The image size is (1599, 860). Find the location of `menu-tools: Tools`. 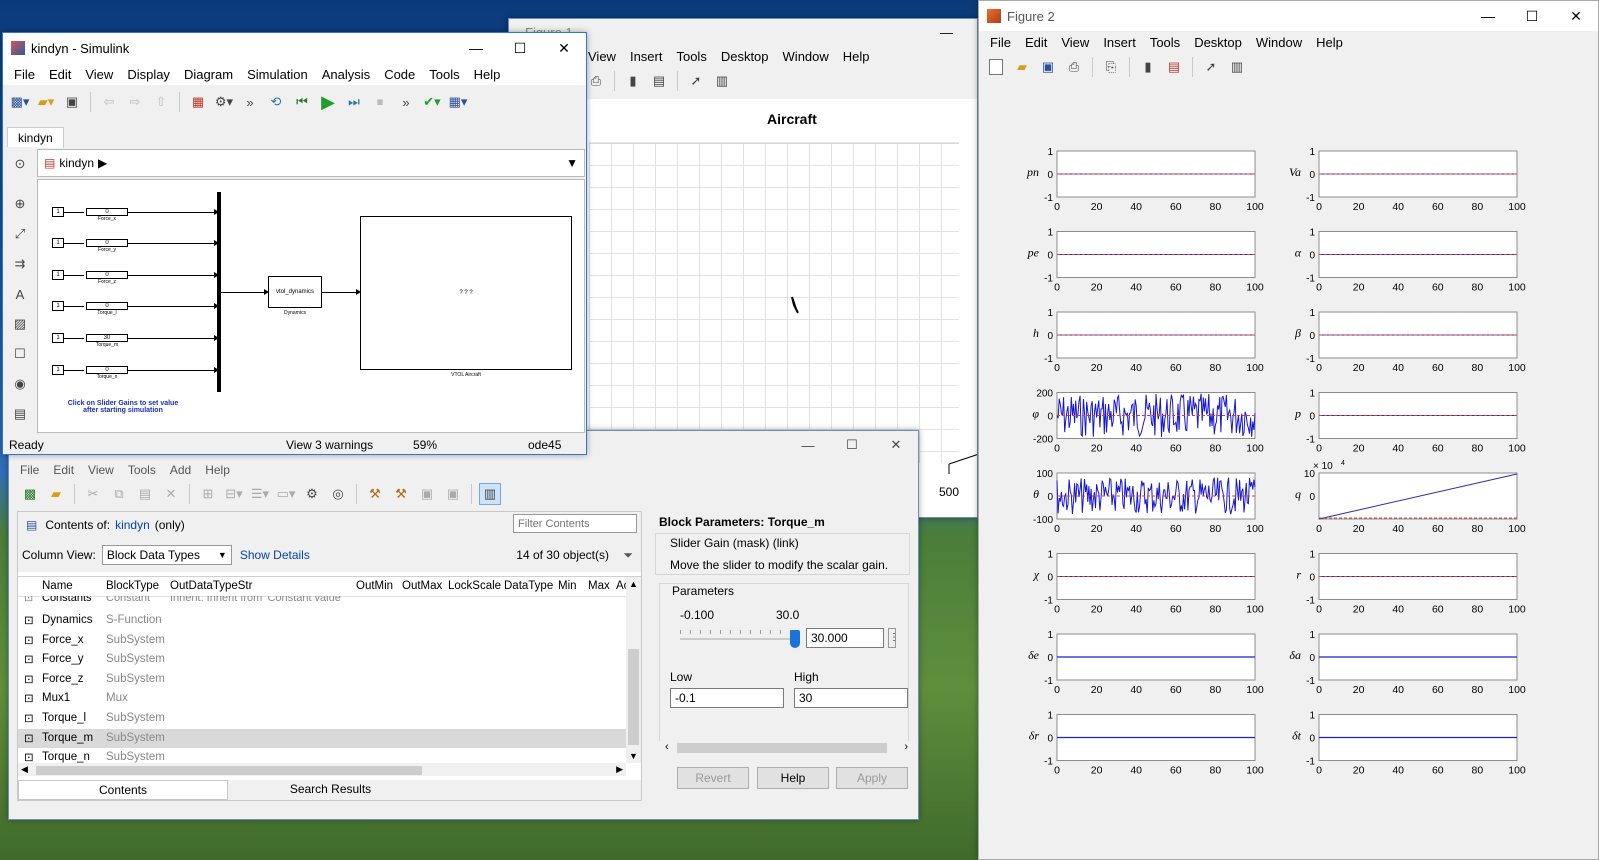

menu-tools: Tools is located at coordinates (142, 470).